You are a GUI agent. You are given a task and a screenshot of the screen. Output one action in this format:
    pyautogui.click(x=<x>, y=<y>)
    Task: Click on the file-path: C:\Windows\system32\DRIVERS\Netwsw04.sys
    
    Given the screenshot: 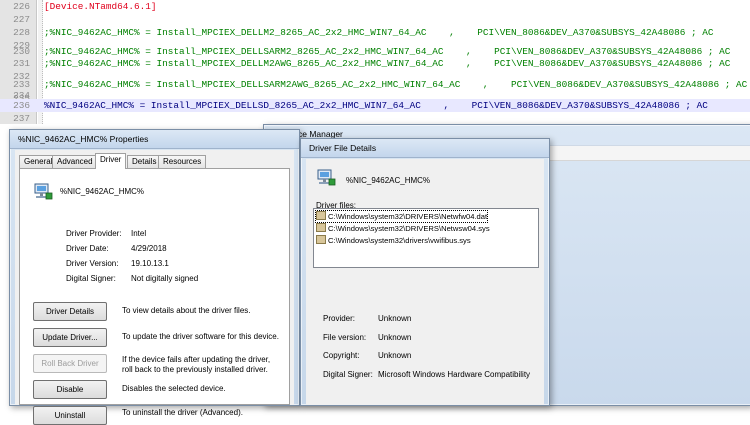 What is the action you would take?
    pyautogui.click(x=409, y=228)
    